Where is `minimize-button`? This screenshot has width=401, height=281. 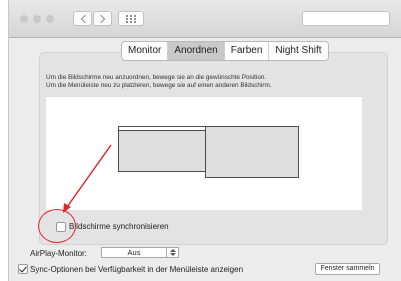 minimize-button is located at coordinates (37, 19).